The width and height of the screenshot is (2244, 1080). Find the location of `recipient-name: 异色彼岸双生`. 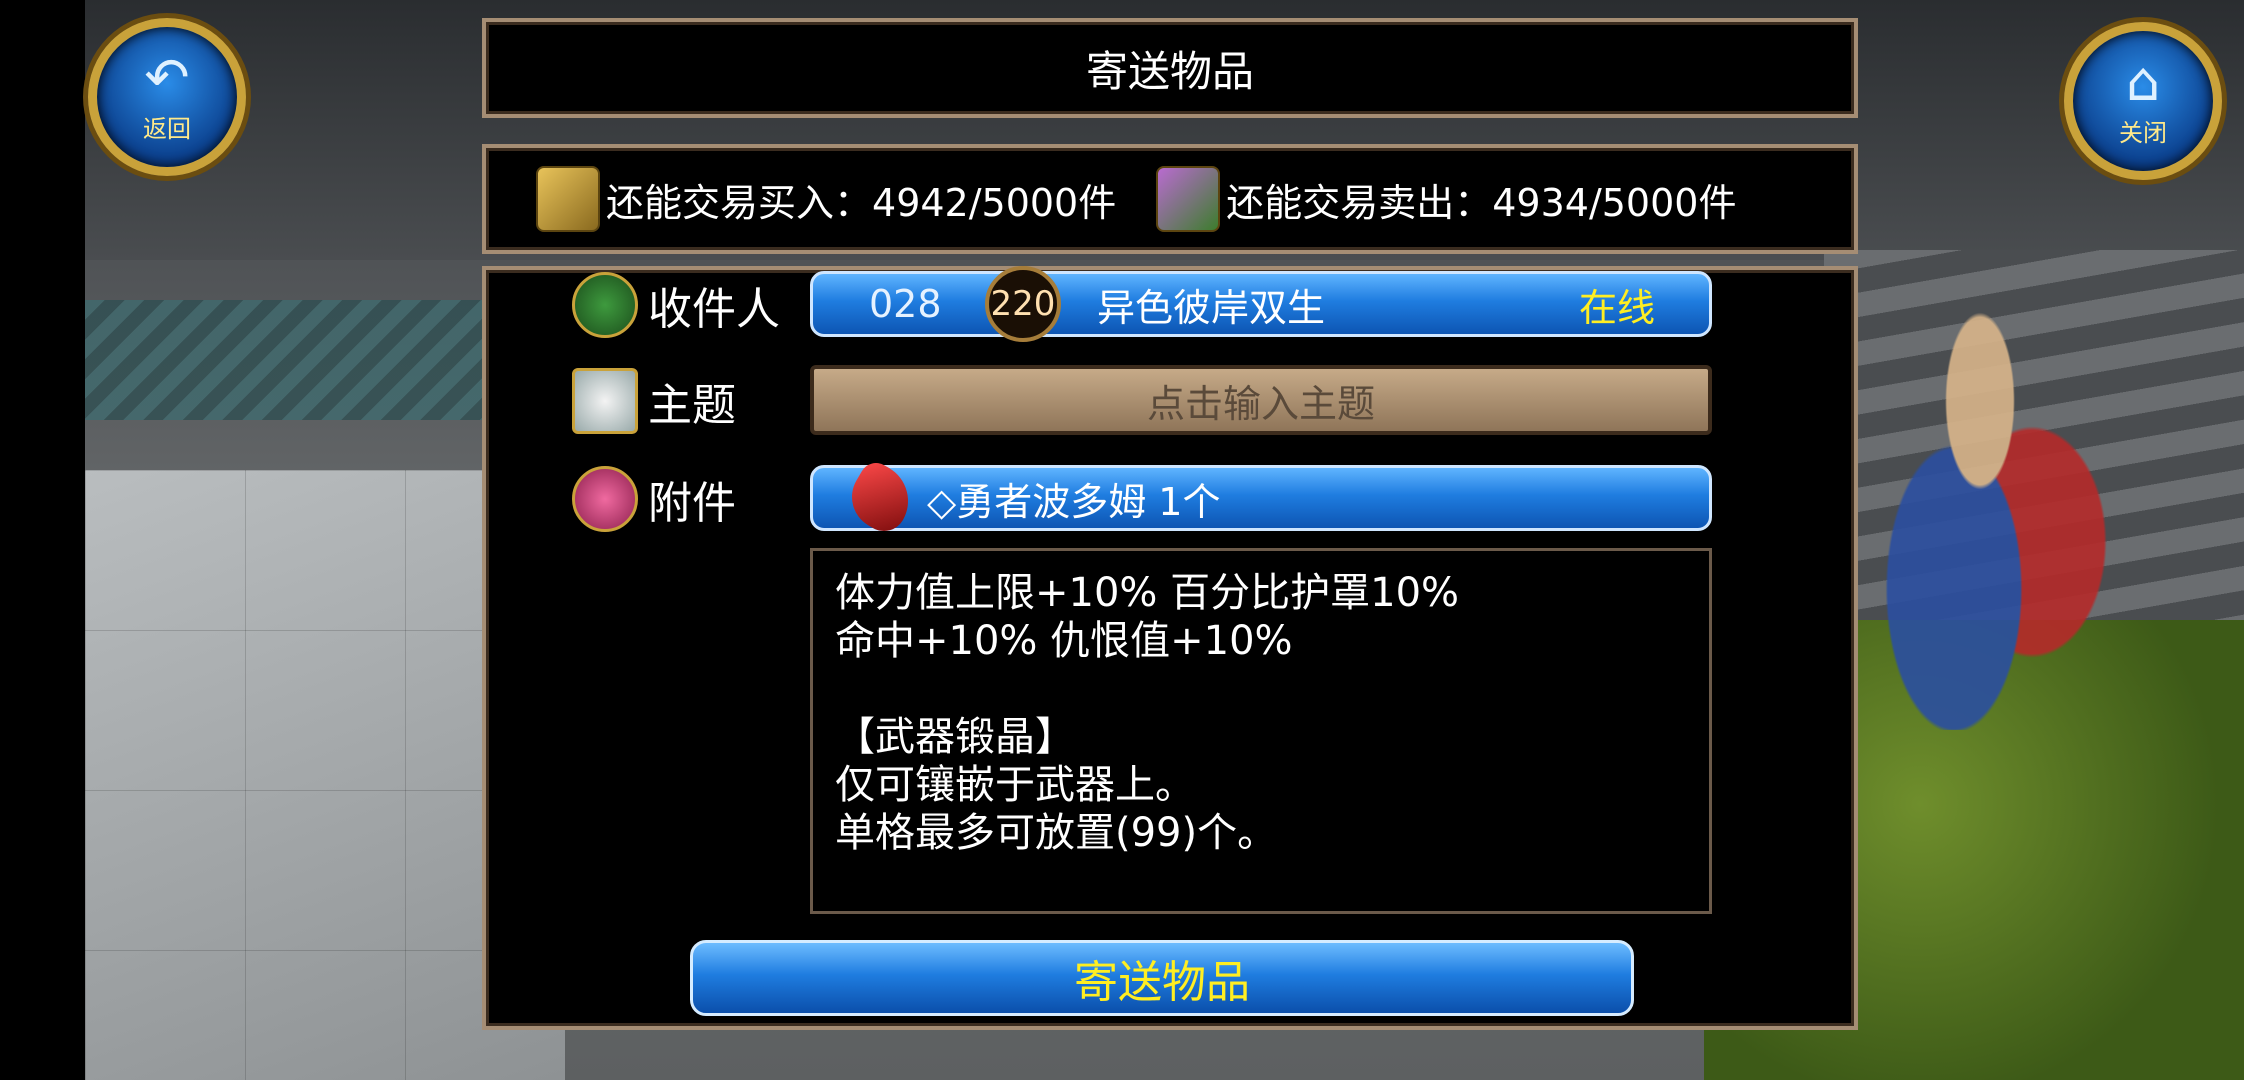

recipient-name: 异色彼岸双生 is located at coordinates (1211, 307).